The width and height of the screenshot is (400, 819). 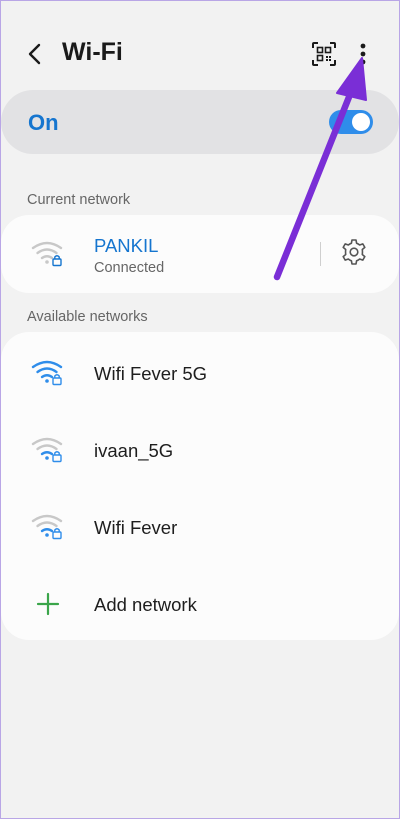 What do you see at coordinates (136, 527) in the screenshot?
I see `network-name: Wifi Fever` at bounding box center [136, 527].